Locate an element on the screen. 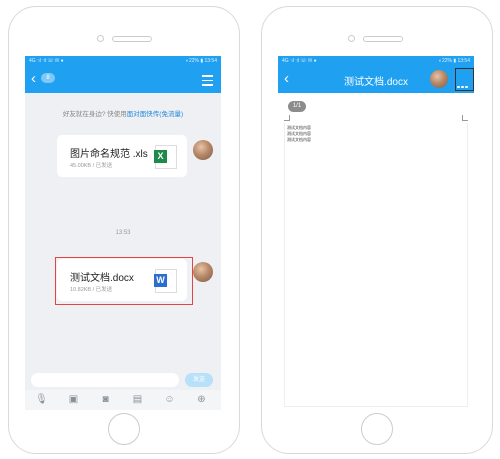 Image resolution: width=500 pixels, height=459 pixels. nearby-hint: 好友就在身边? 快使用面对面快传(免流量) is located at coordinates (123, 113).